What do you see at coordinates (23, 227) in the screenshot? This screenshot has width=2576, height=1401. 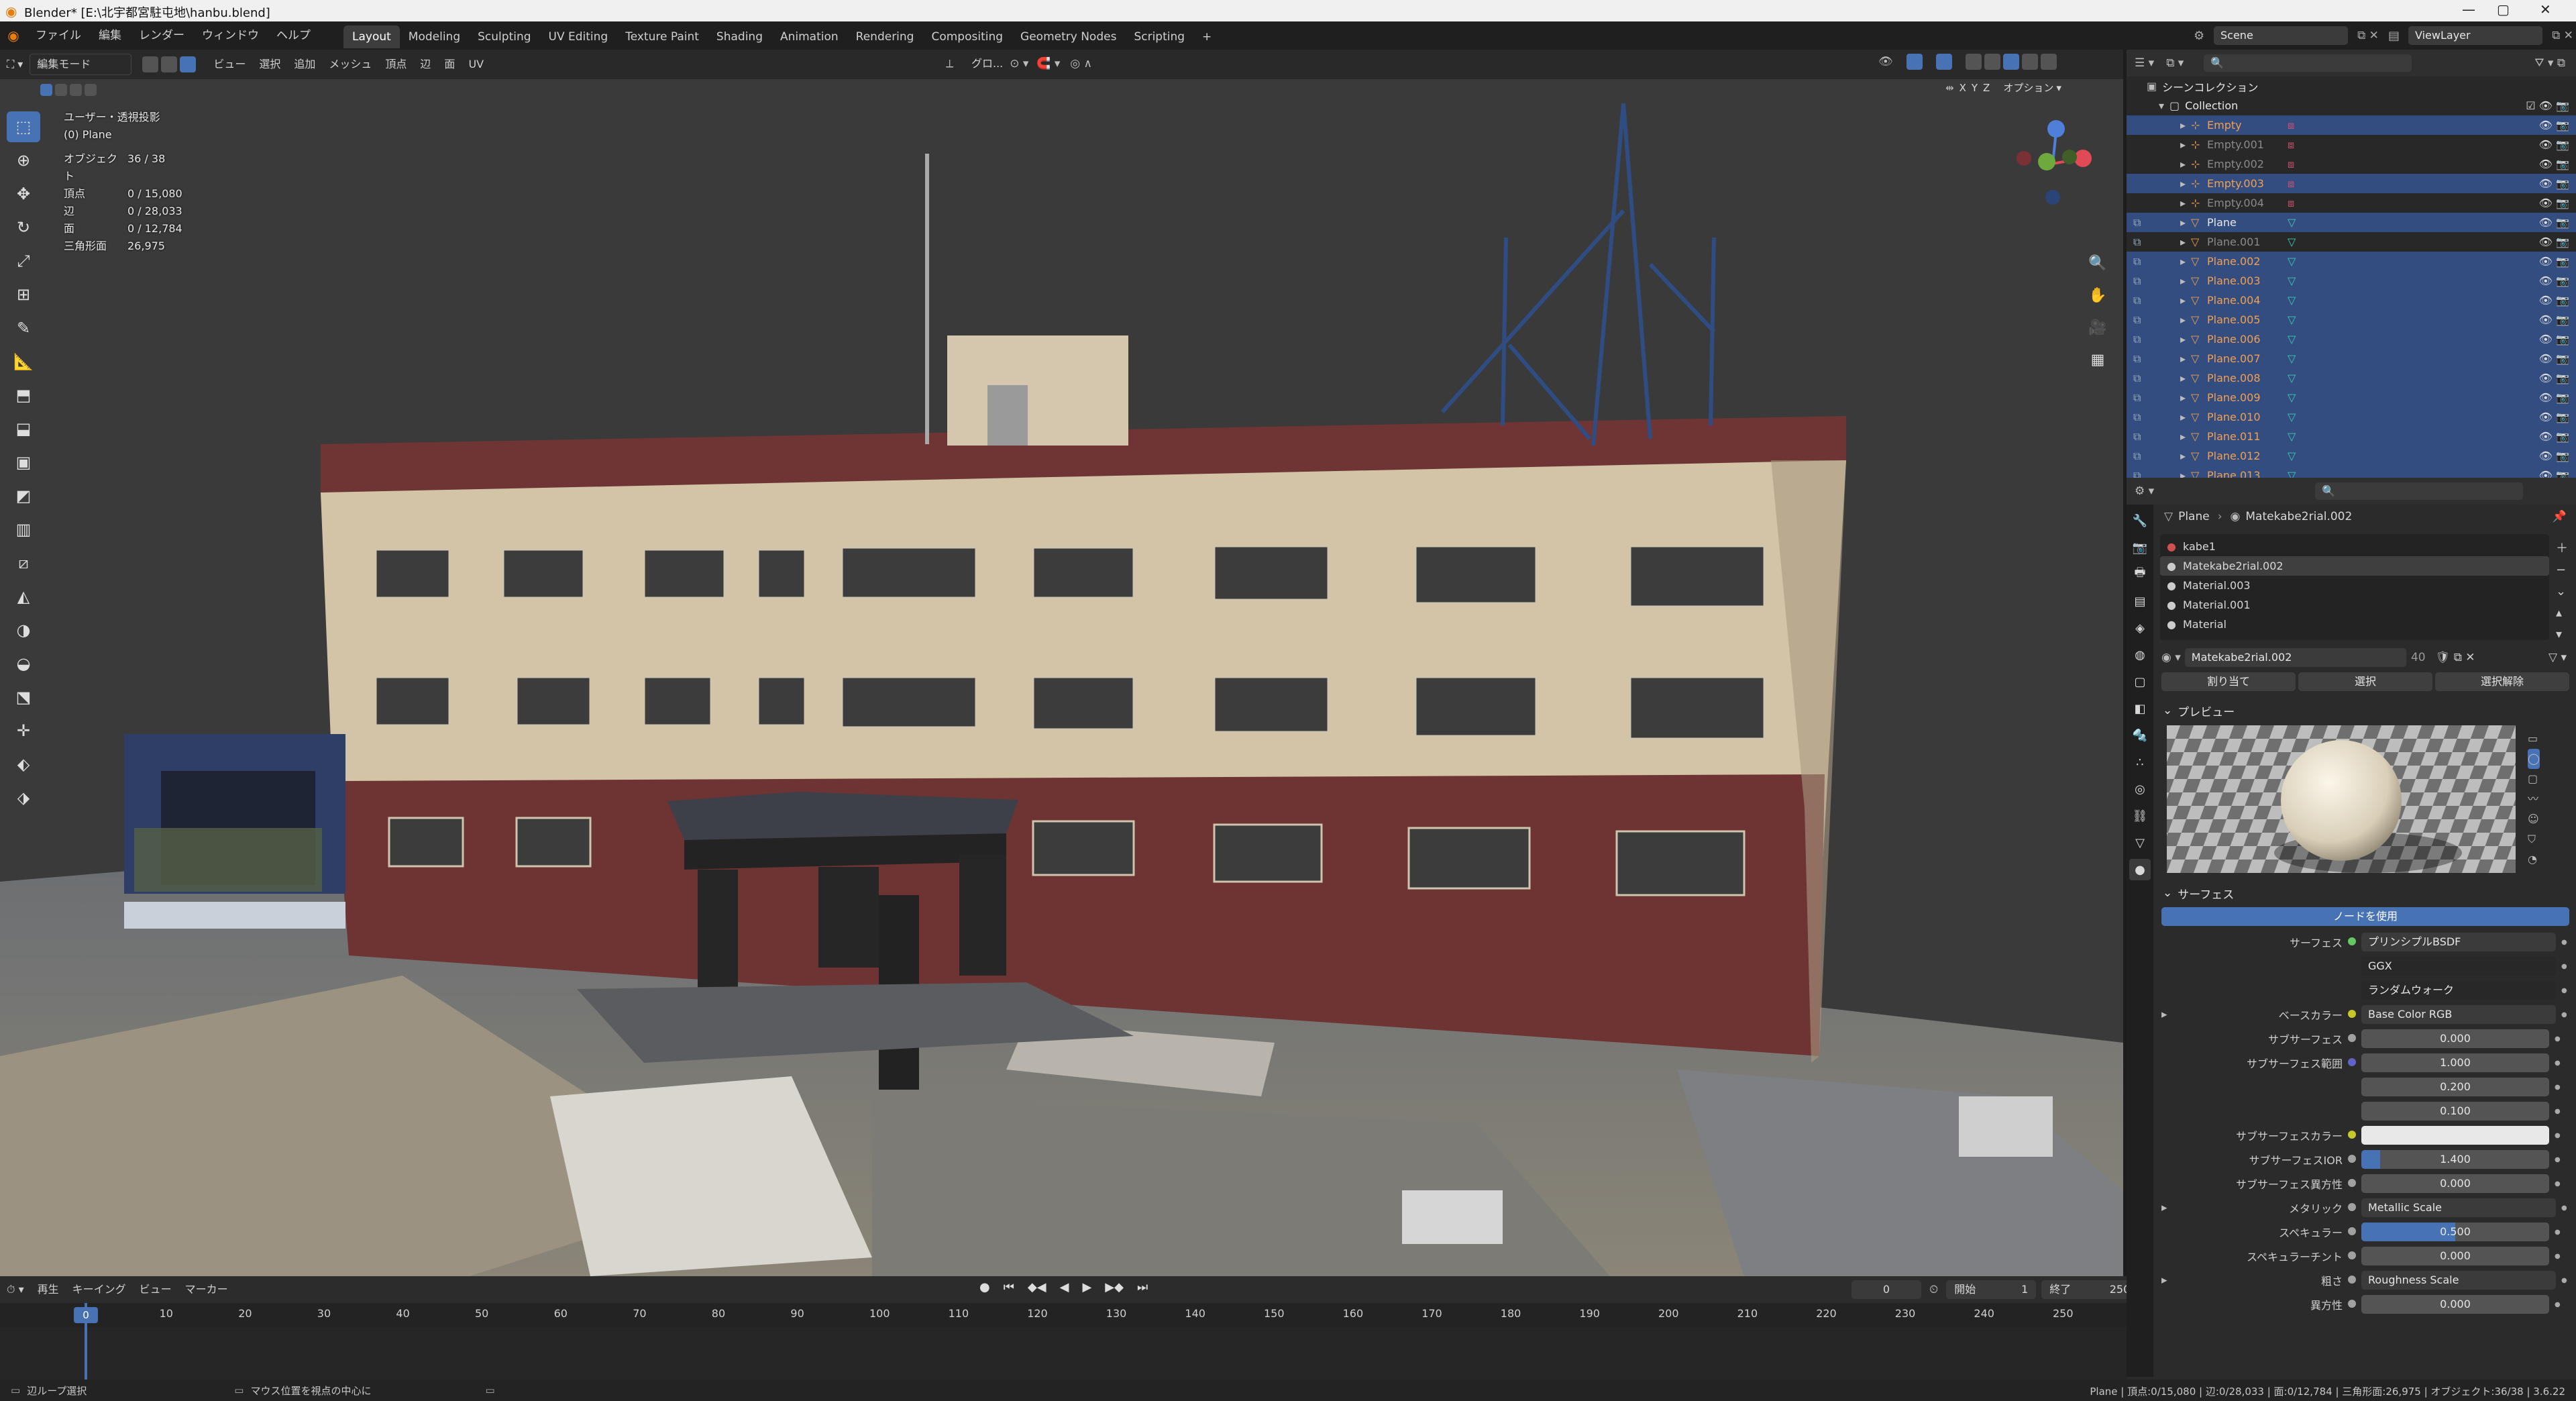 I see `rotate-tool-icon: ↻` at bounding box center [23, 227].